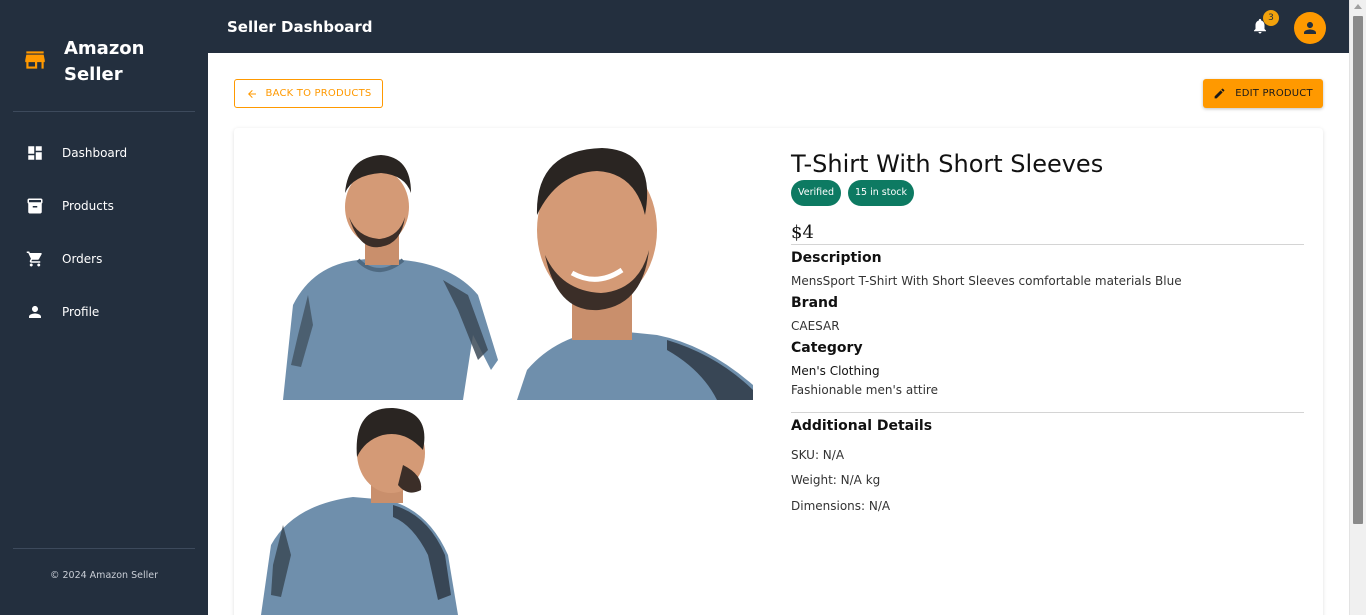 This screenshot has width=1366, height=615. I want to click on sidebar-item-dashboard: Dashboard, so click(104, 152).